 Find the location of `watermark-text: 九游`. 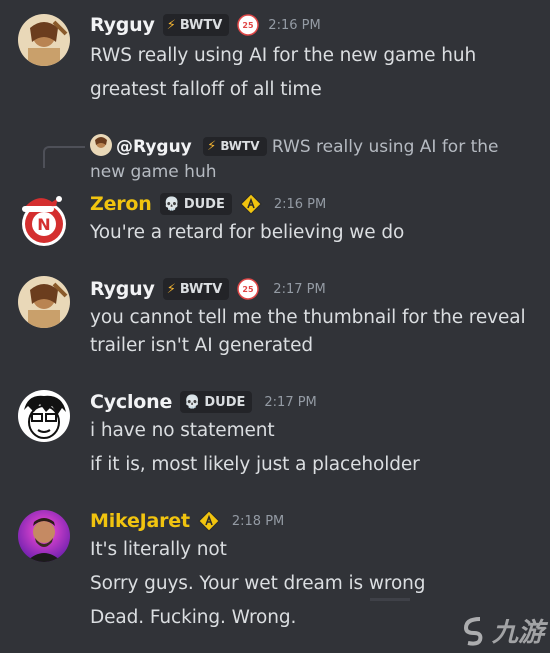

watermark-text: 九游 is located at coordinates (517, 633).